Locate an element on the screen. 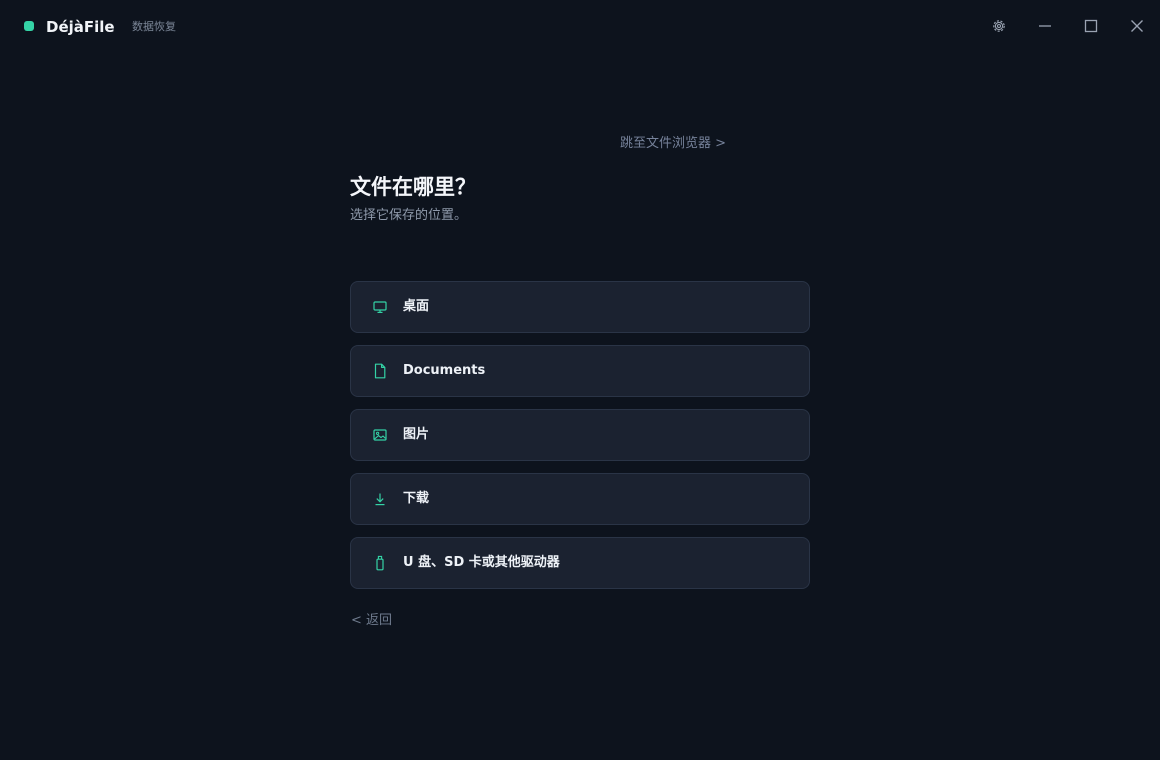  gear-icon is located at coordinates (999, 26).